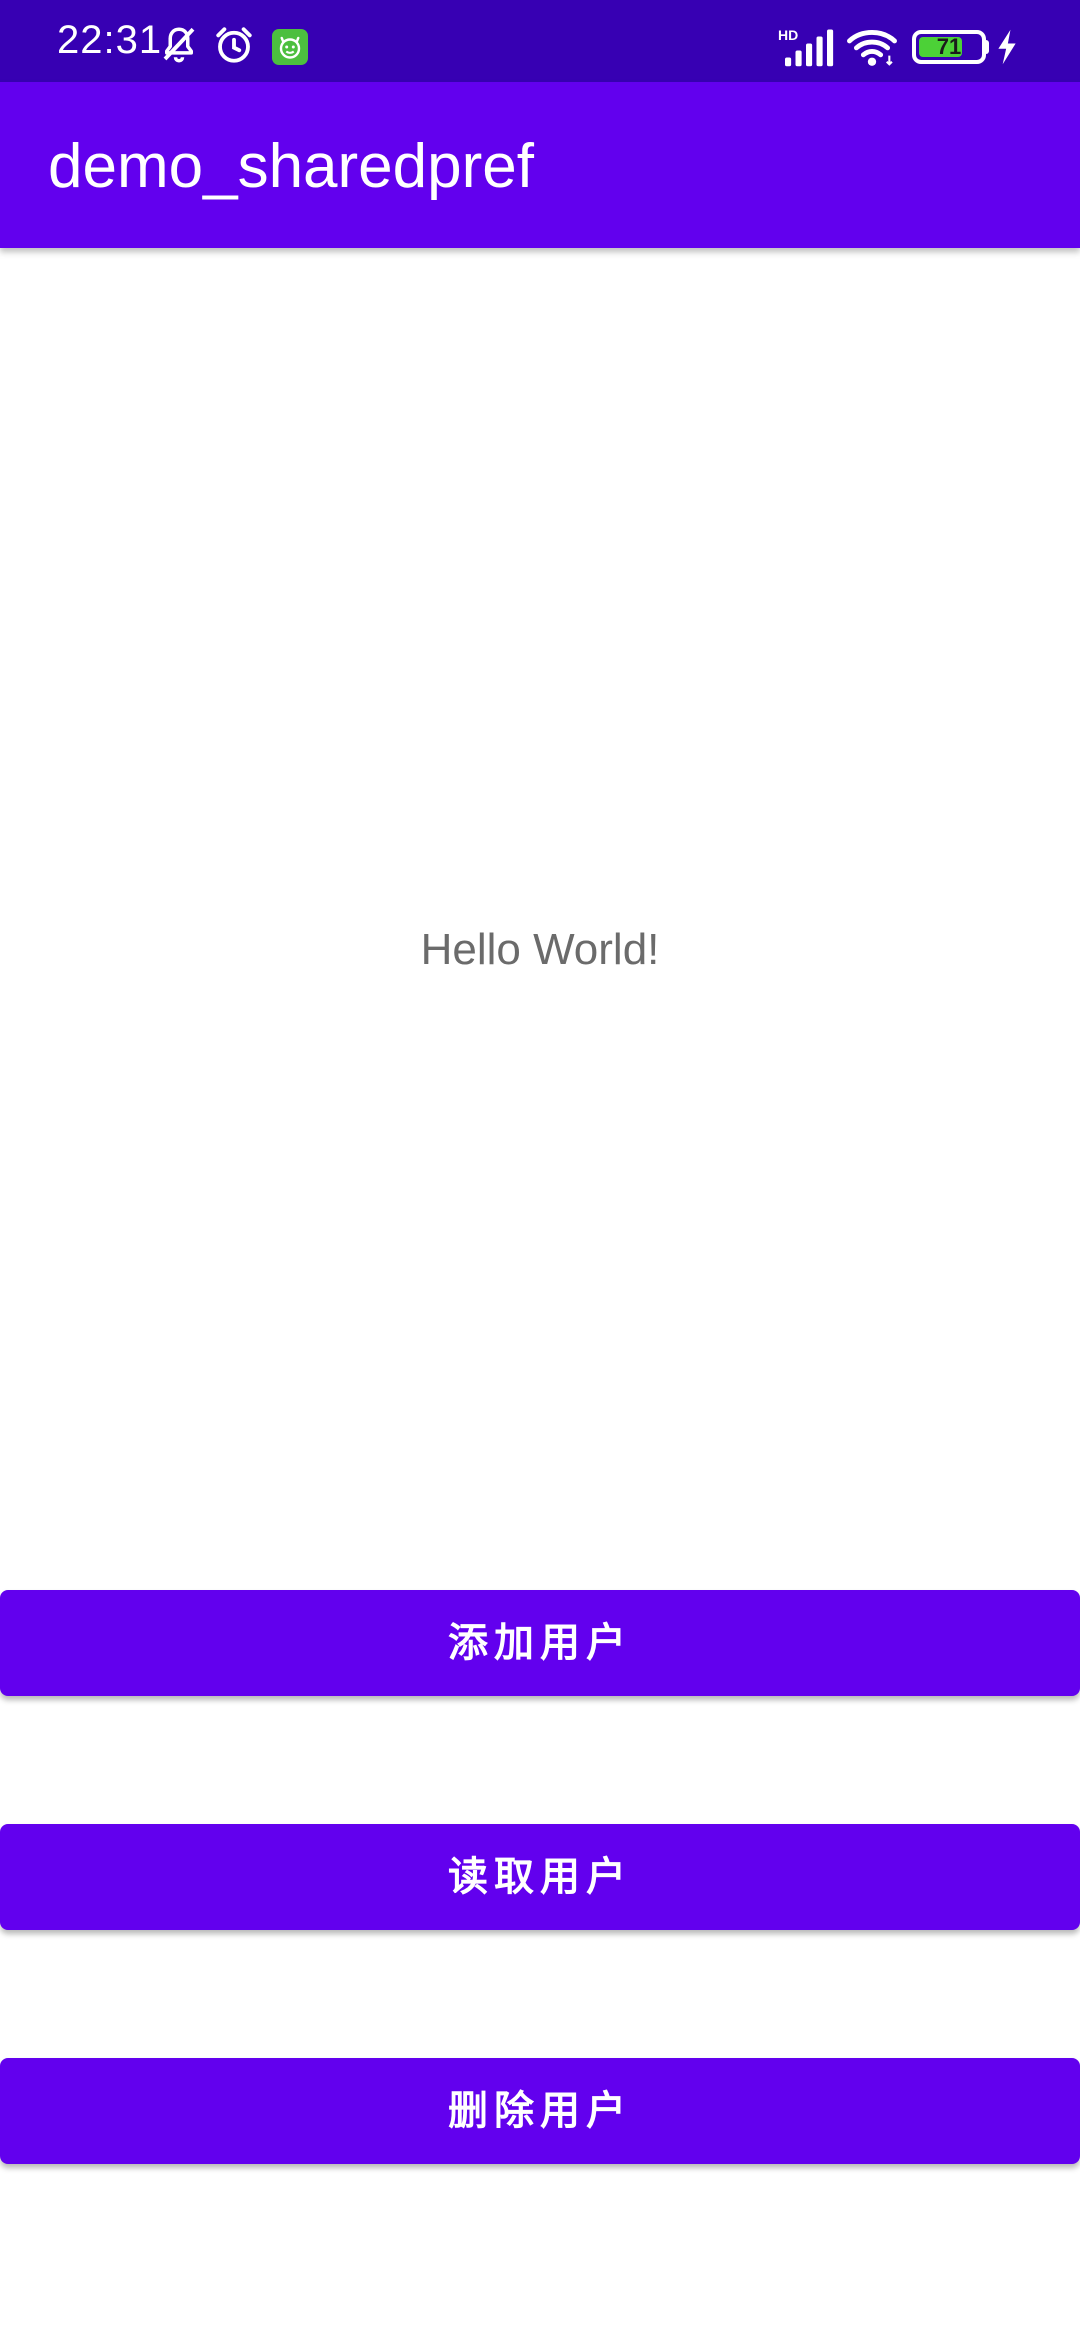 This screenshot has width=1080, height=2340. What do you see at coordinates (872, 47) in the screenshot?
I see `wifi-icon` at bounding box center [872, 47].